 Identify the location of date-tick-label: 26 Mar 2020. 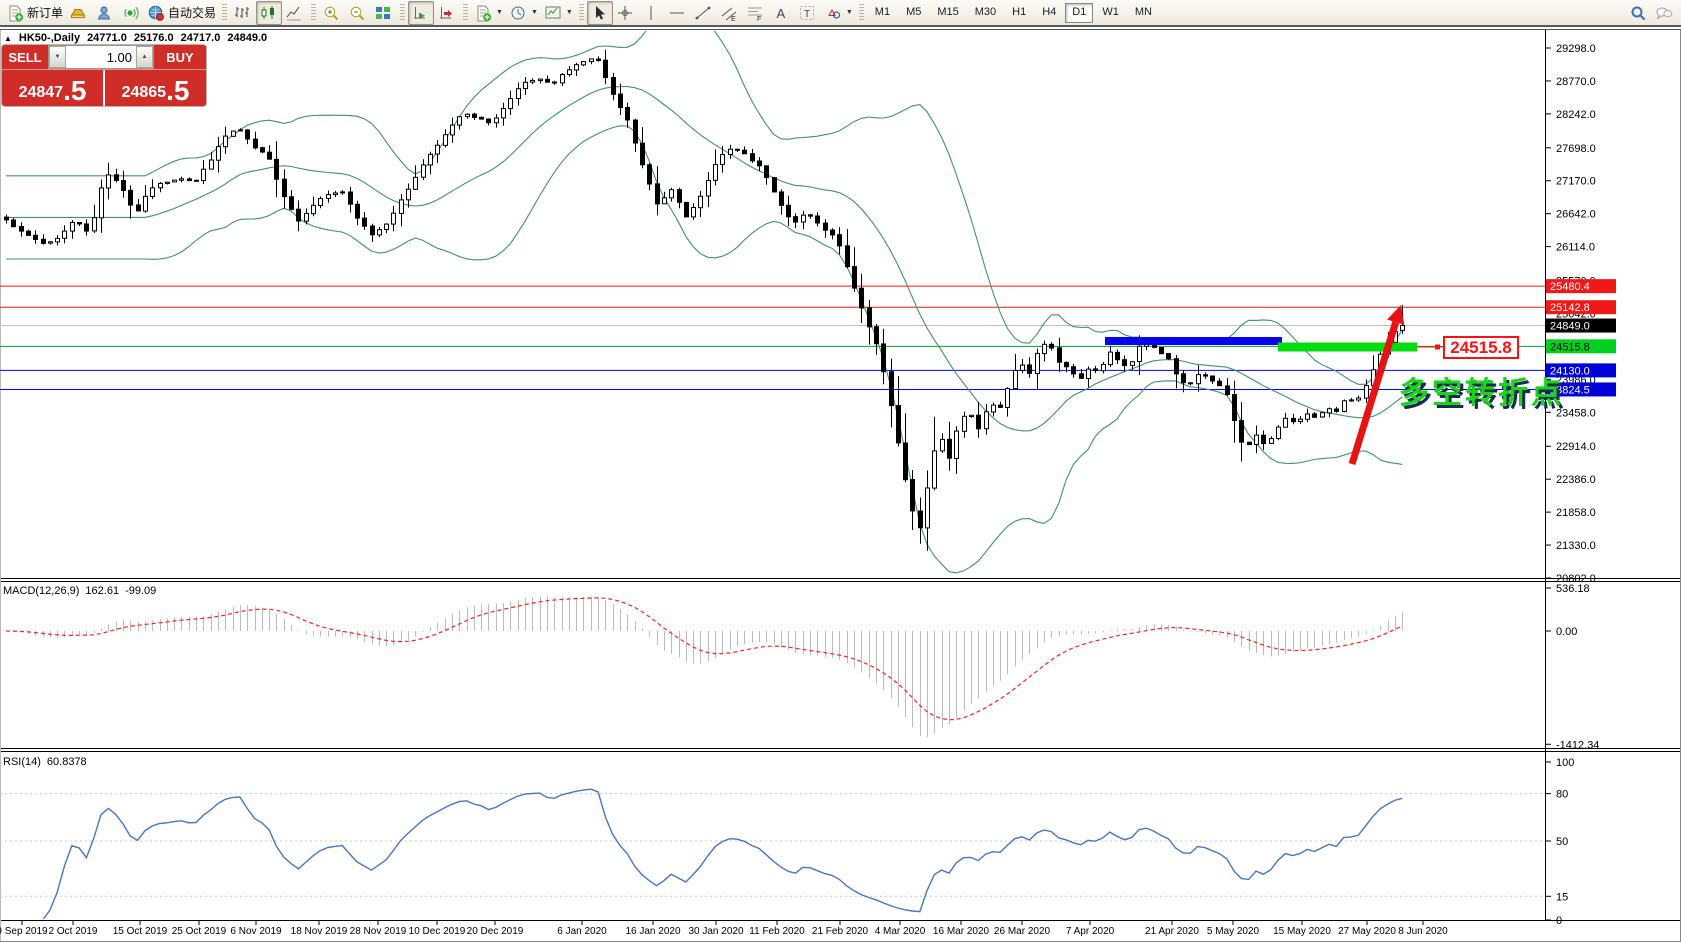
(1022, 931).